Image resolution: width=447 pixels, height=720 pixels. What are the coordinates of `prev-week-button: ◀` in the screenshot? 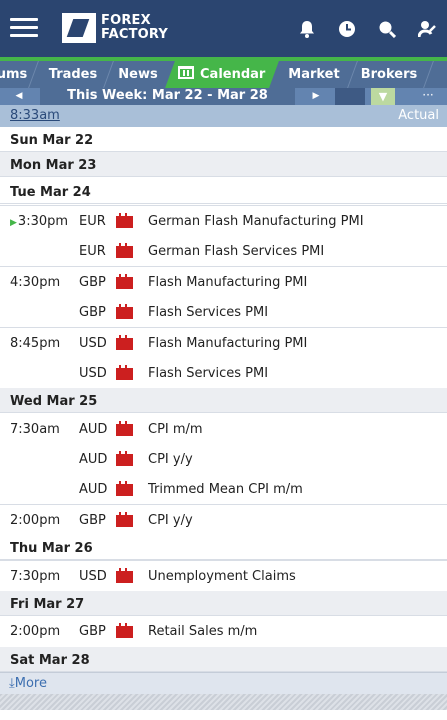 It's located at (19, 96).